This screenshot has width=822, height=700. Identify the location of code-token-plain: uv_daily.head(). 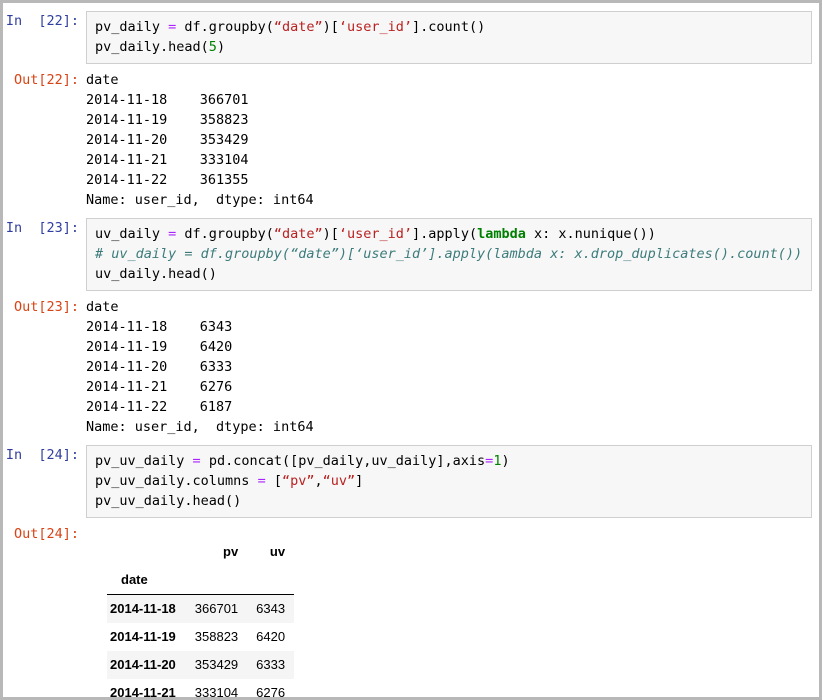
(156, 274).